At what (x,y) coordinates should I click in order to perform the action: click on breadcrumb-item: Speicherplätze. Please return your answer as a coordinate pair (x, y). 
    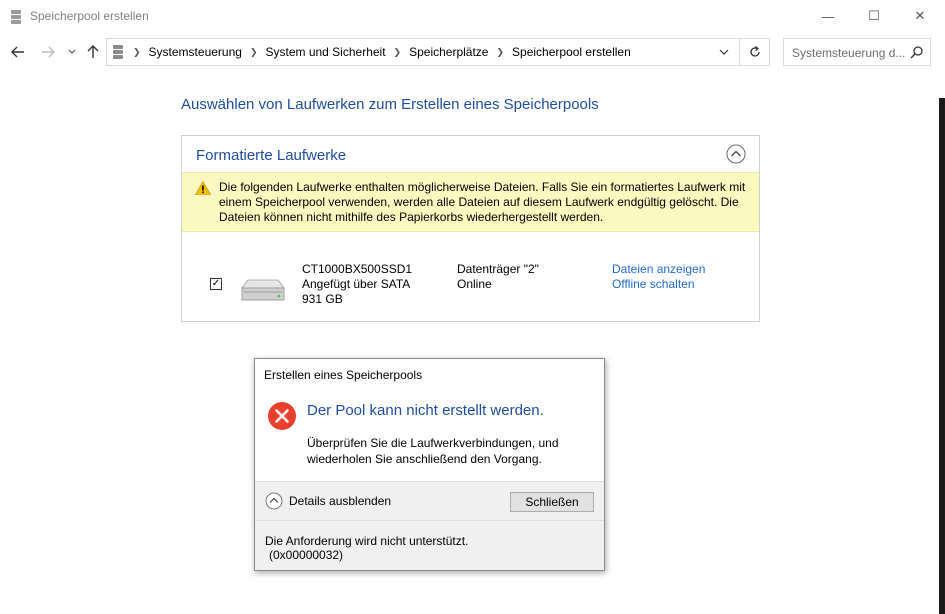
    Looking at the image, I should click on (448, 52).